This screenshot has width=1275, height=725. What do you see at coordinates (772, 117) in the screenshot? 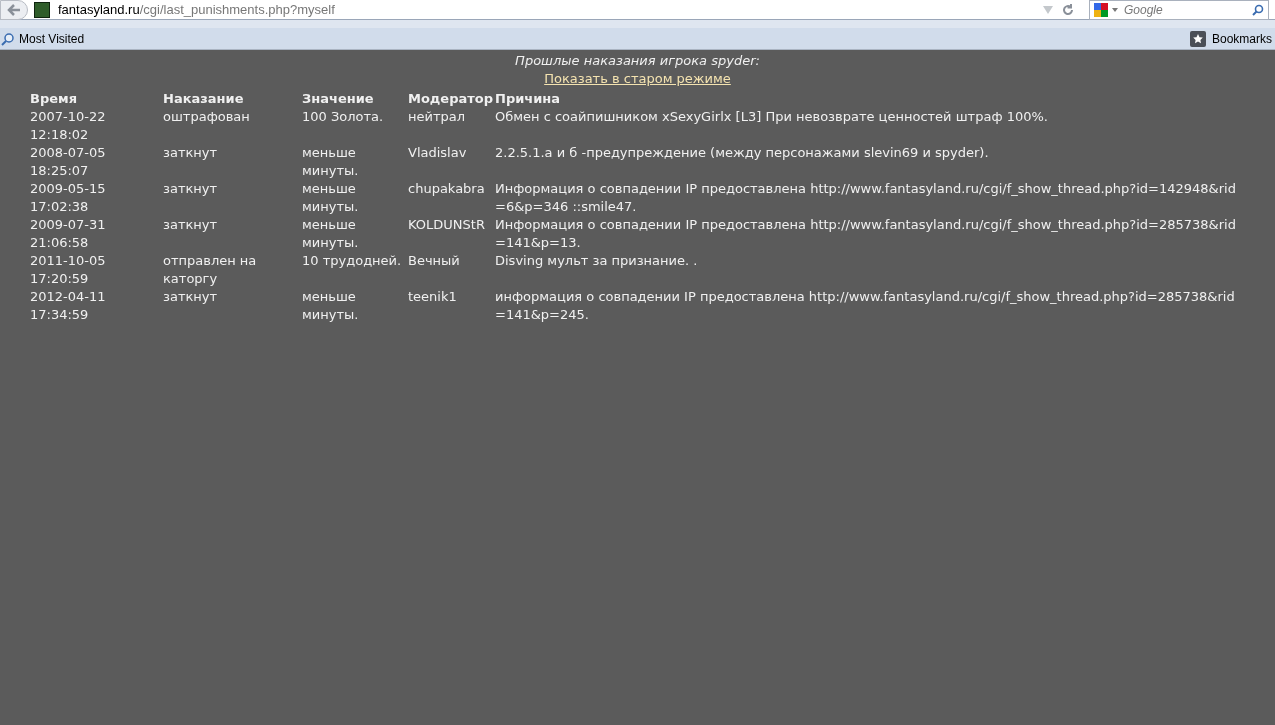
I see `table-cell-text: Обмен с соайпишником xSexyGirlx [L3] При невозврате ценностей штраф 100%.` at bounding box center [772, 117].